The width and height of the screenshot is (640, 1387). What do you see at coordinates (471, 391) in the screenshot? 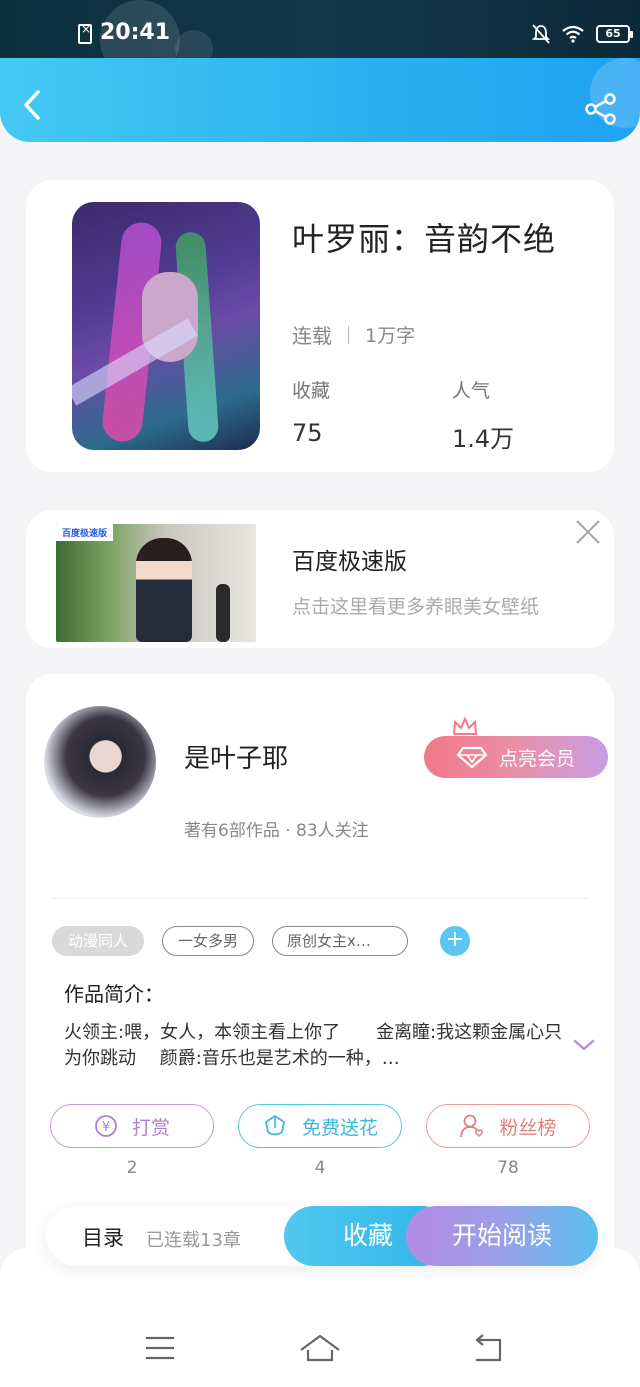
I see `stat-popularity-label: 人气` at bounding box center [471, 391].